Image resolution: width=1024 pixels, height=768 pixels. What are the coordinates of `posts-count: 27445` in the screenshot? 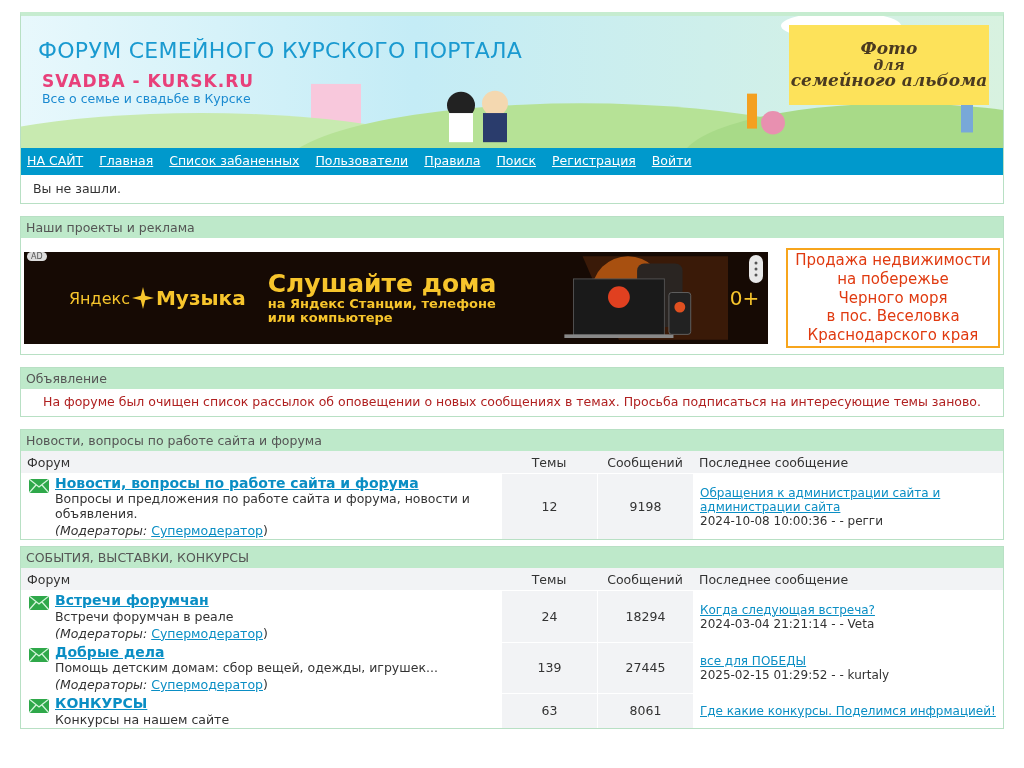 It's located at (645, 667).